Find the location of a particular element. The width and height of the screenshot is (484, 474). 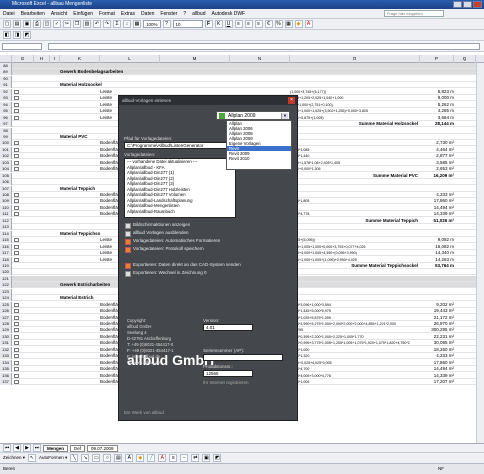

row-header: 88 is located at coordinates (6, 66).